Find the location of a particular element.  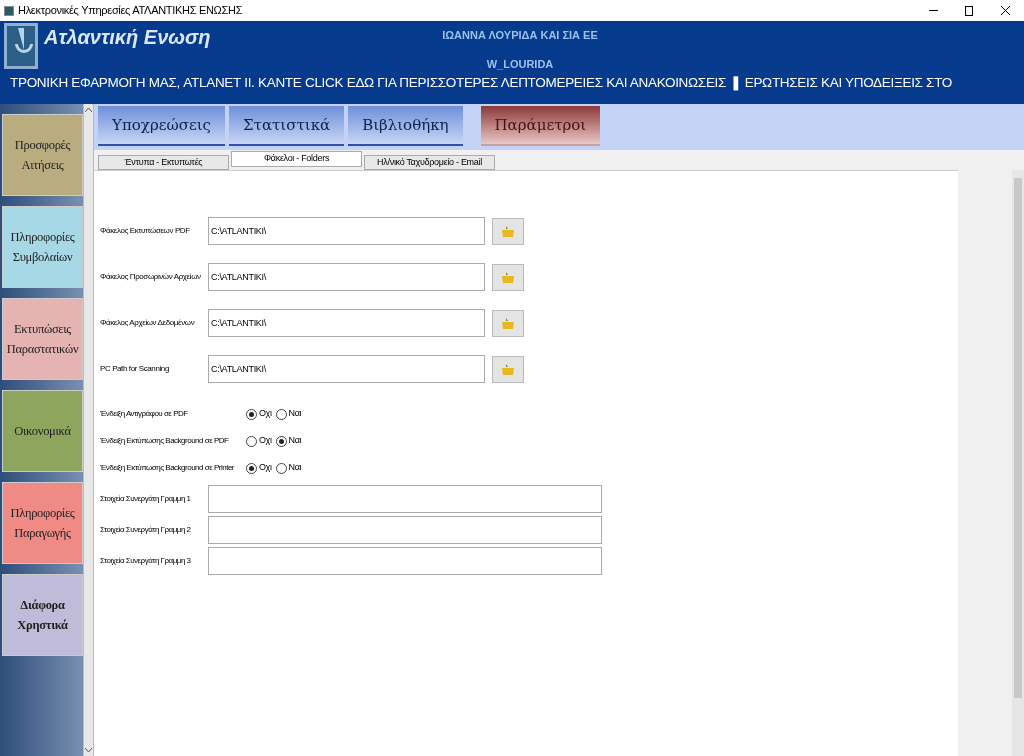

tab: Υποχρεώσεις is located at coordinates (161, 126).